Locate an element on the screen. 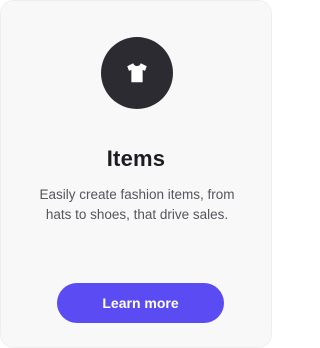 The height and width of the screenshot is (348, 320). tshirt-icon is located at coordinates (137, 73).